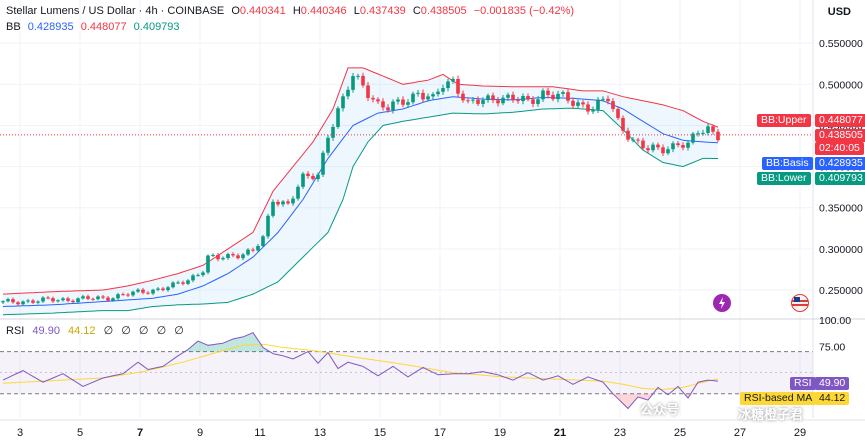  Describe the element at coordinates (13, 27) in the screenshot. I see `bb-label: BB` at that location.